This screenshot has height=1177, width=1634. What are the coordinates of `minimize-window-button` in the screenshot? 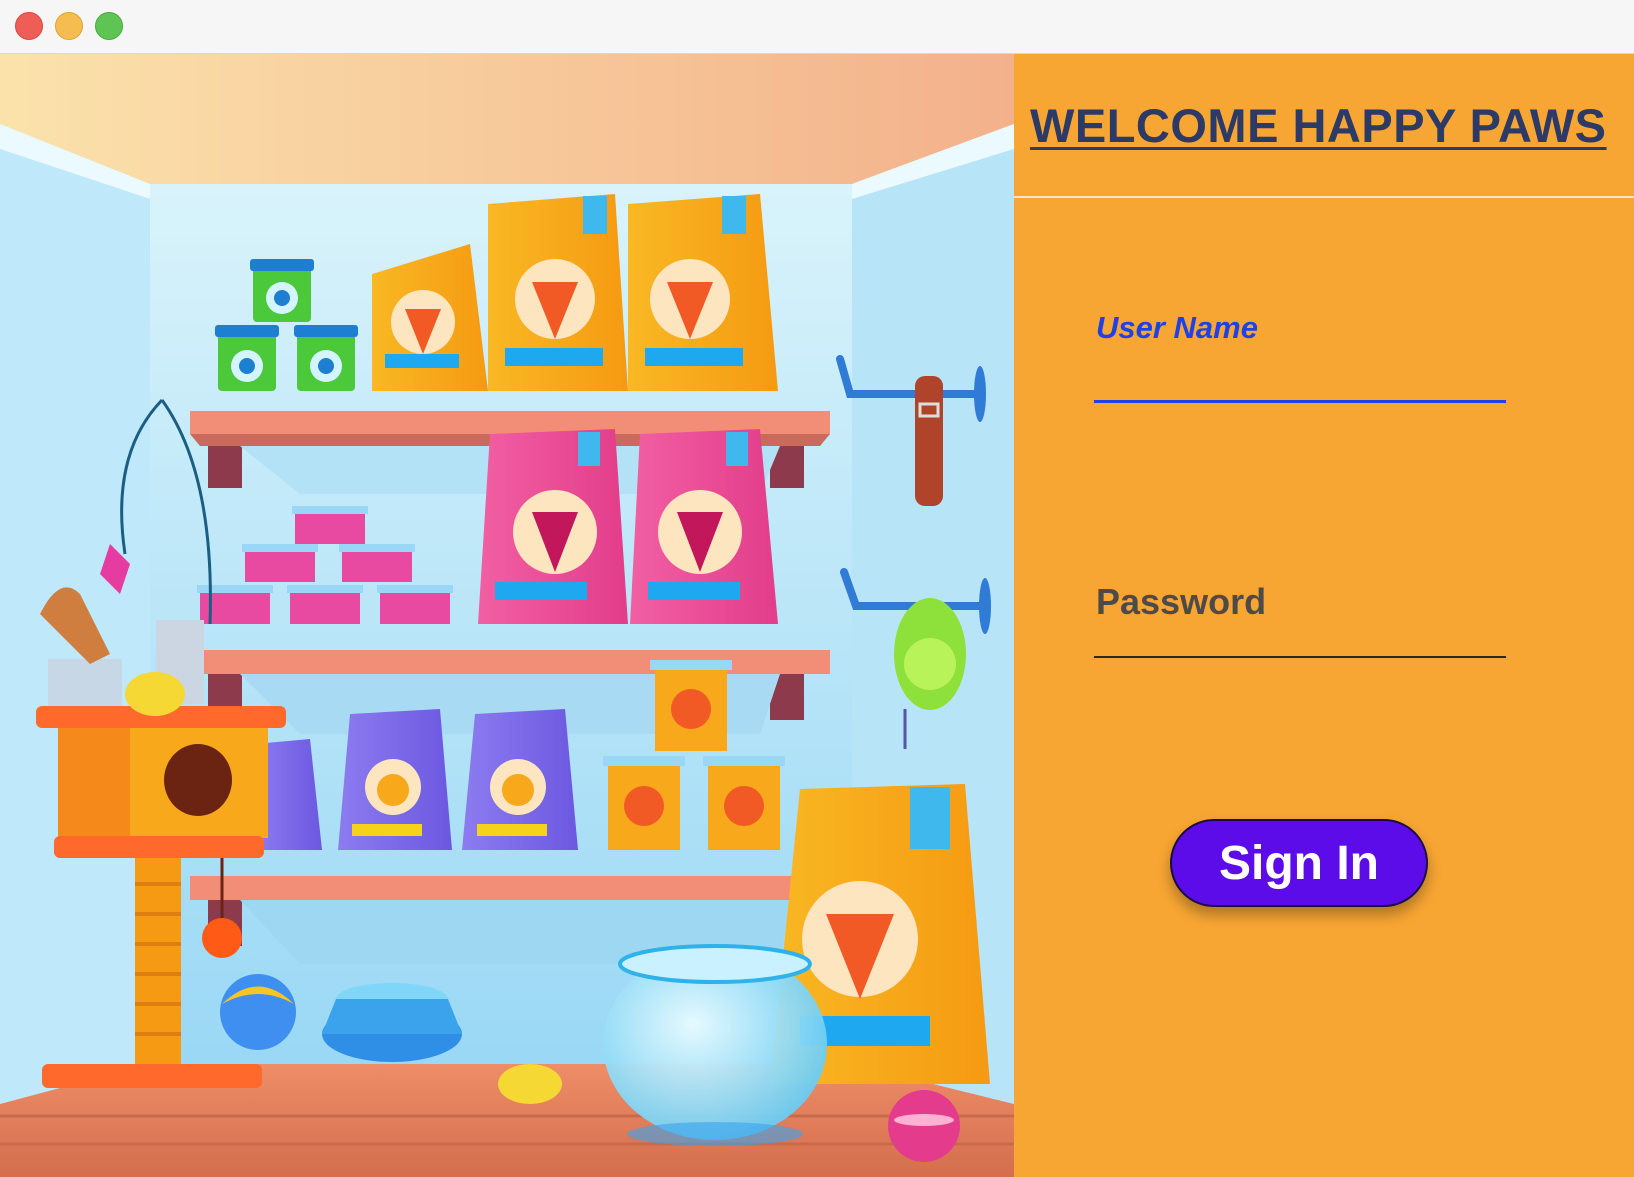 It's located at (69, 26).